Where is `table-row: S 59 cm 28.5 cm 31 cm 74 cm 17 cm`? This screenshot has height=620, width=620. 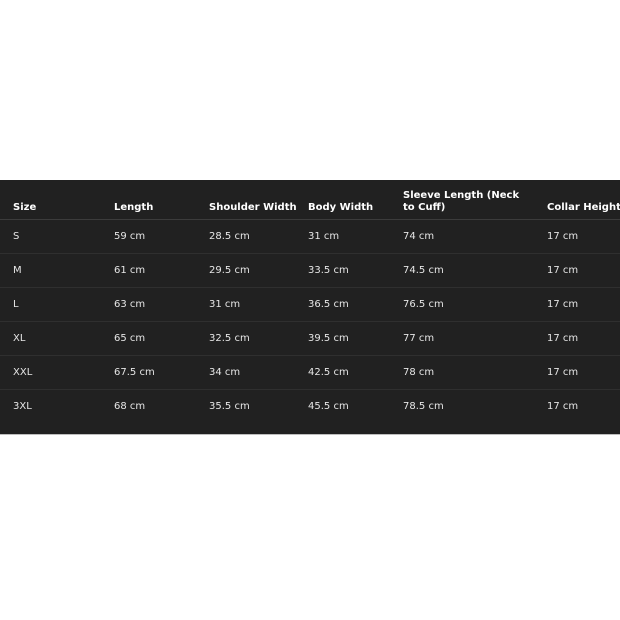
table-row: S 59 cm 28.5 cm 31 cm 74 cm 17 cm is located at coordinates (310, 236).